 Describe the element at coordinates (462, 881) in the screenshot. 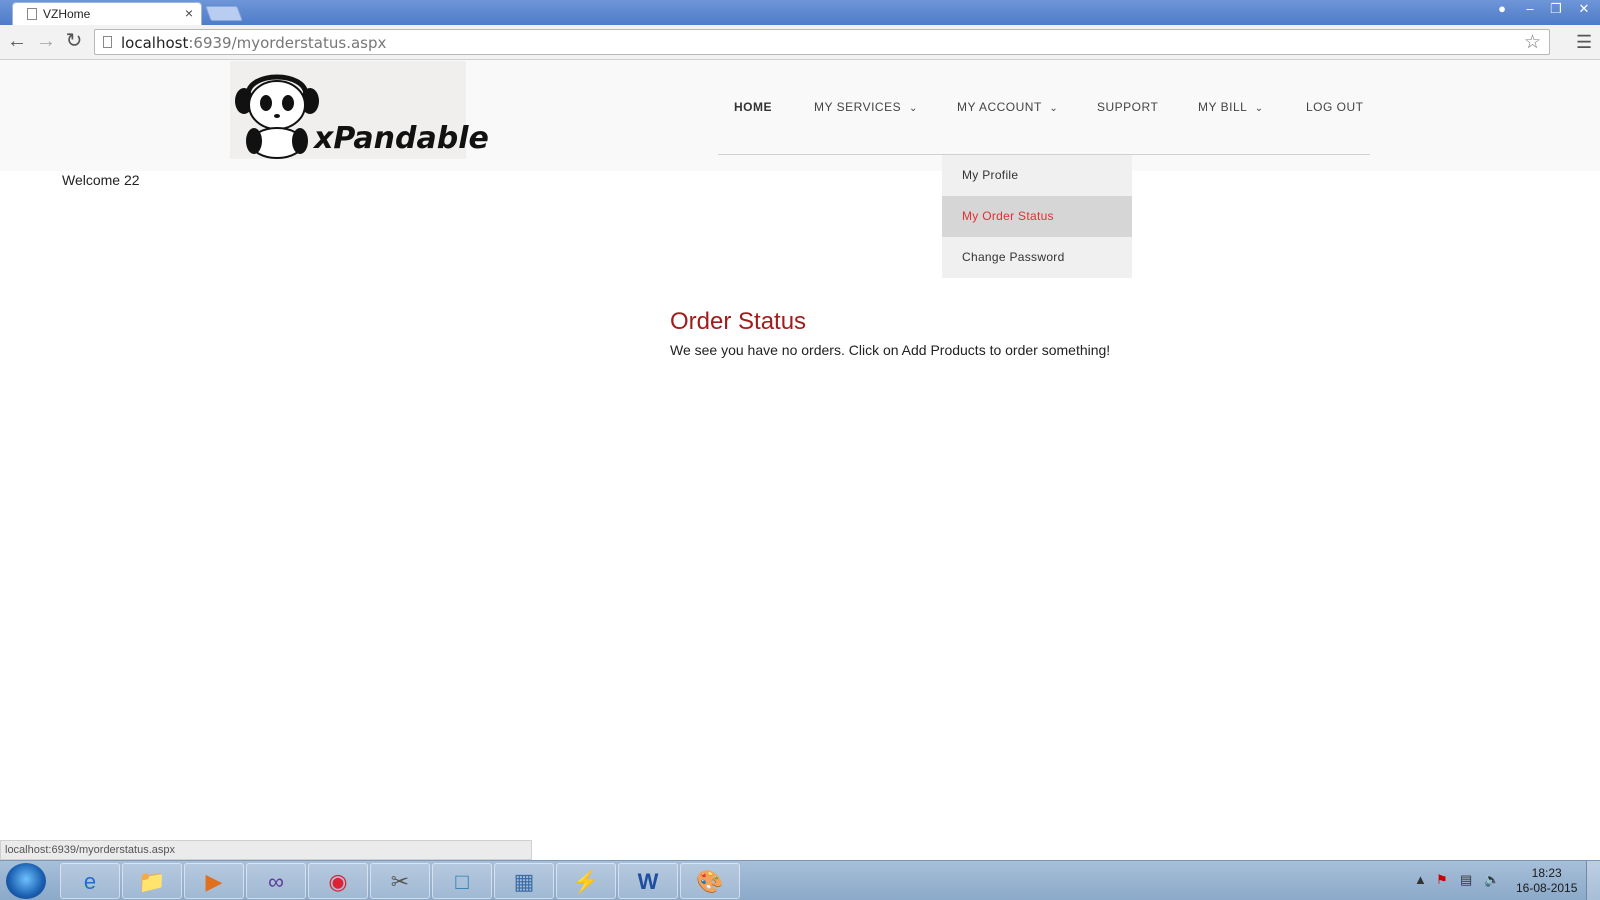

I see `notepad-icon: □` at that location.